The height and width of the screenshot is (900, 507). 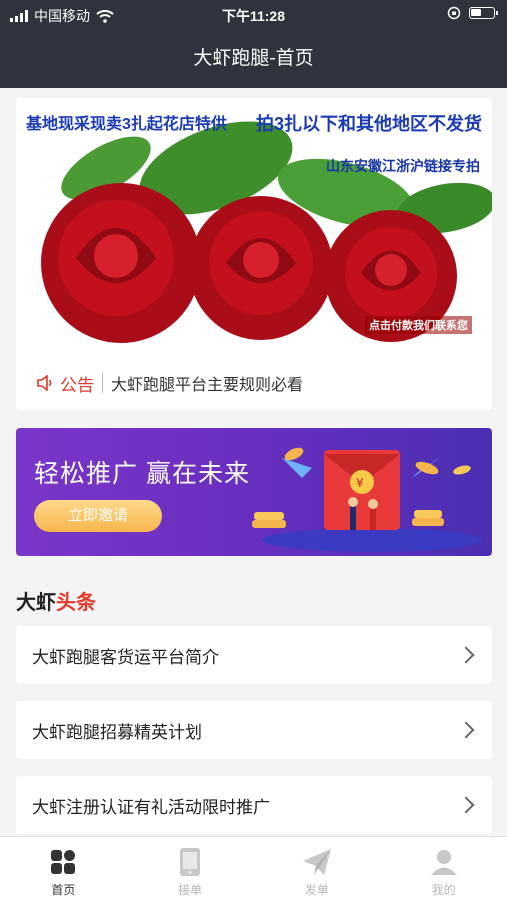 I want to click on notice-label: 公告, so click(x=77, y=385).